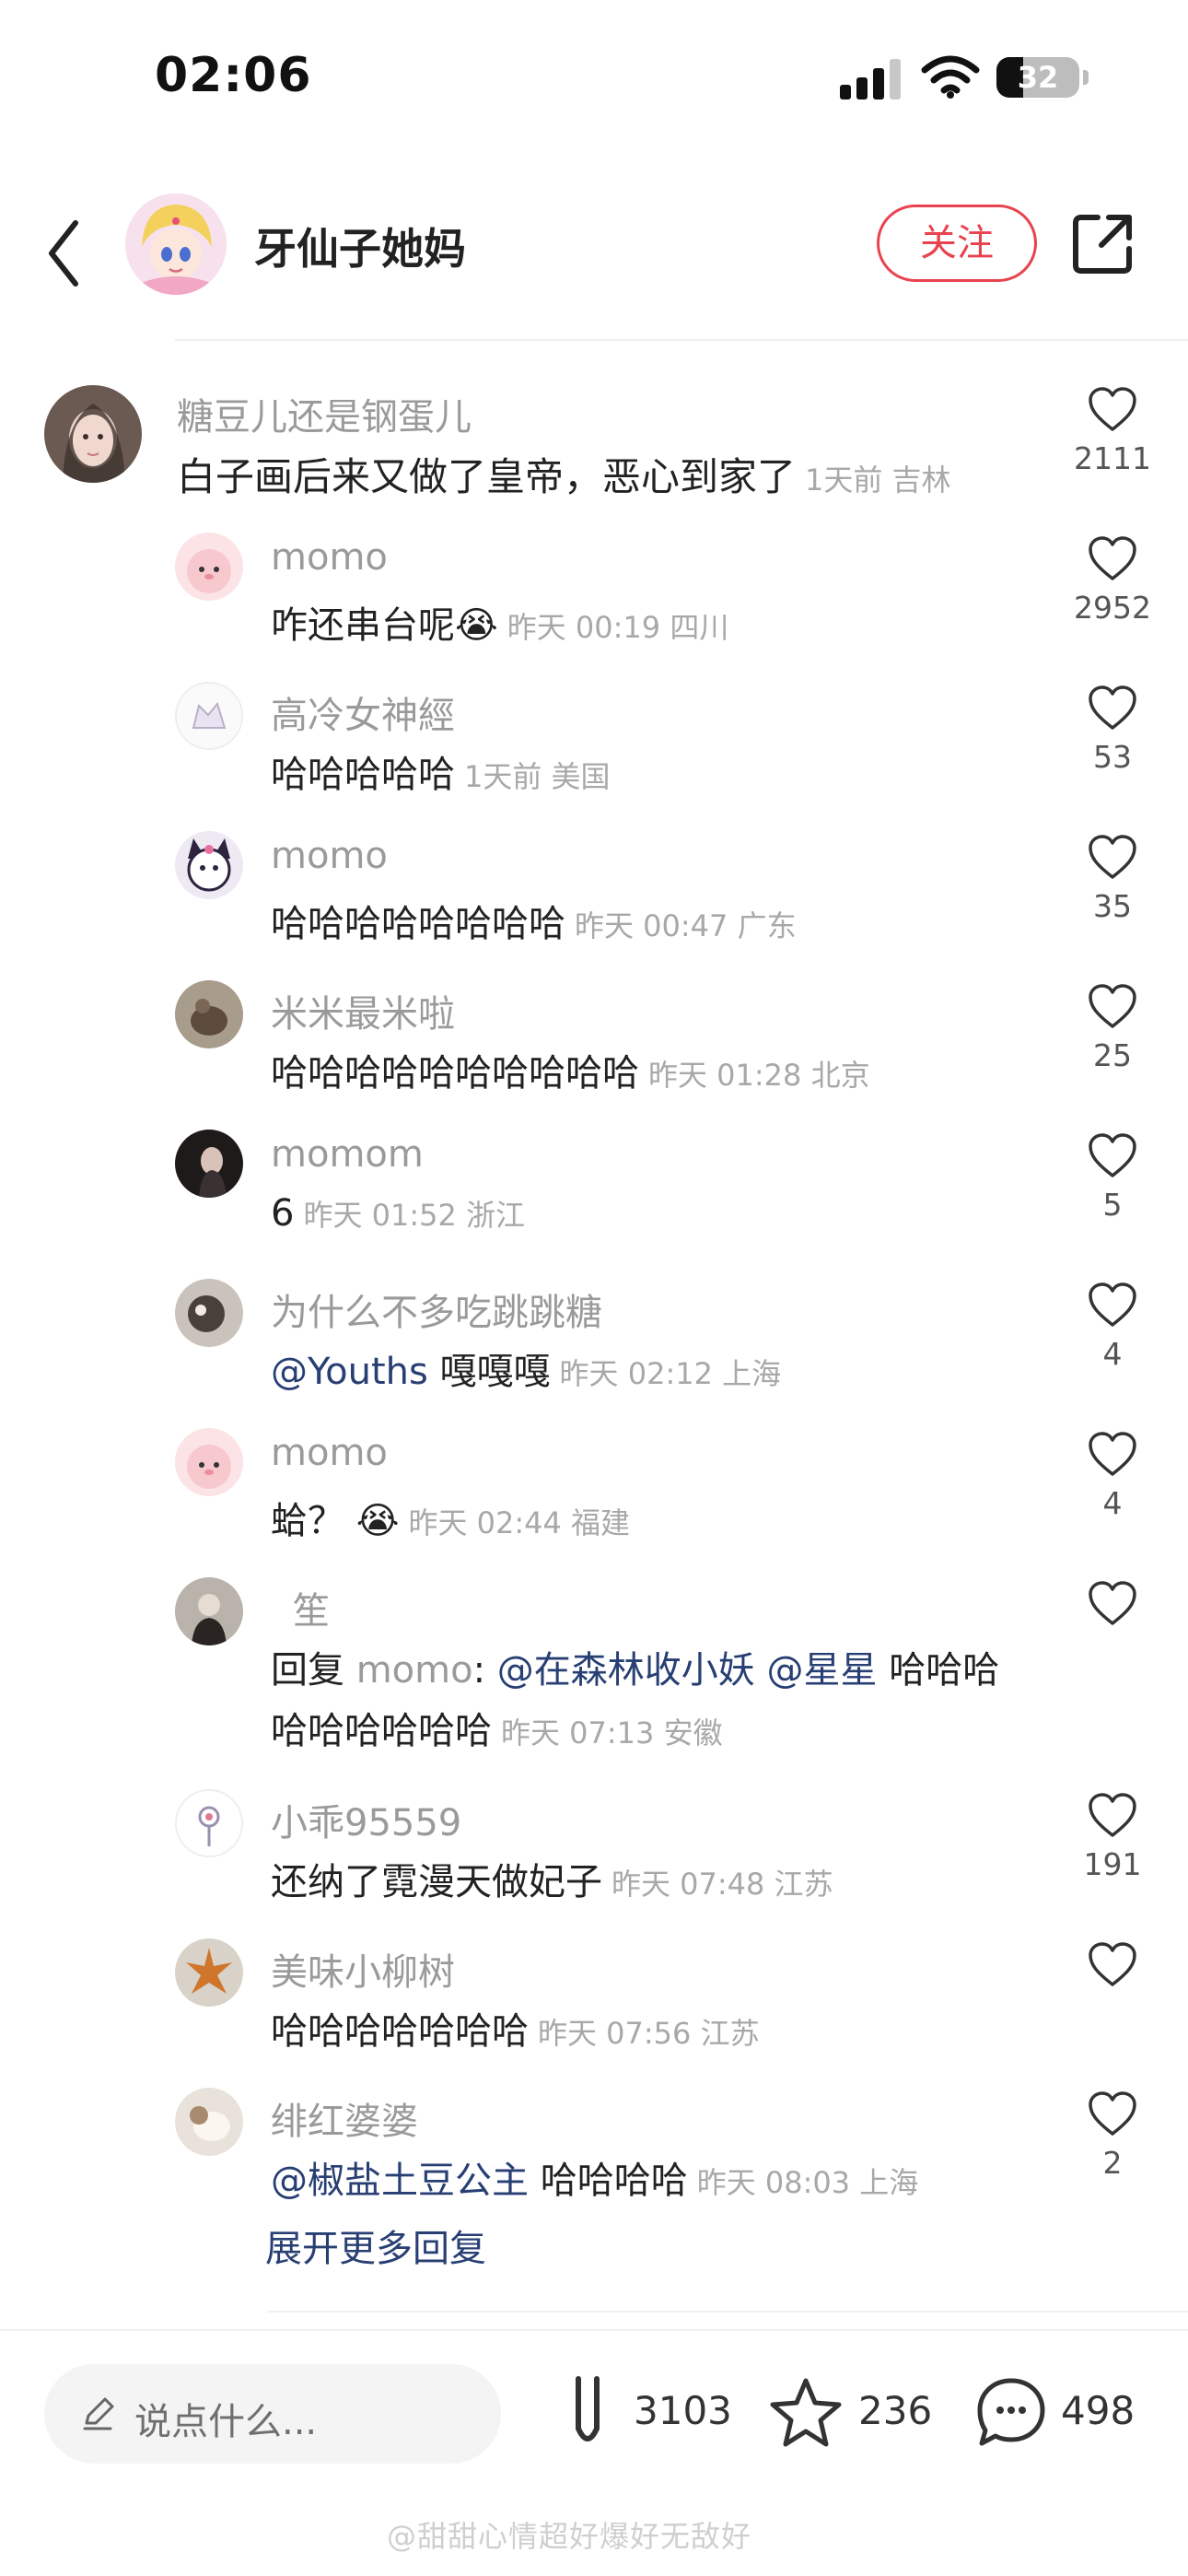 The height and width of the screenshot is (2576, 1188). Describe the element at coordinates (375, 2245) in the screenshot. I see `expand-more-replies: 展开更多回复` at that location.